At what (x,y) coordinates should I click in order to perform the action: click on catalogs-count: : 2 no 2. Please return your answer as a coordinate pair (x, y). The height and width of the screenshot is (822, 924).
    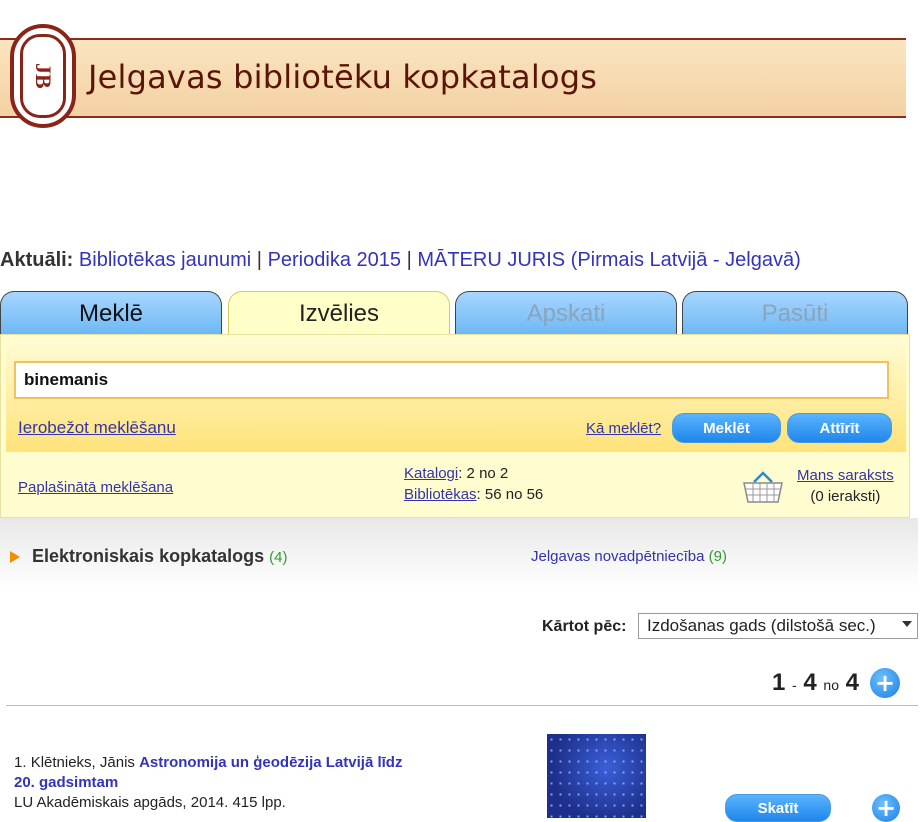
    Looking at the image, I should click on (483, 473).